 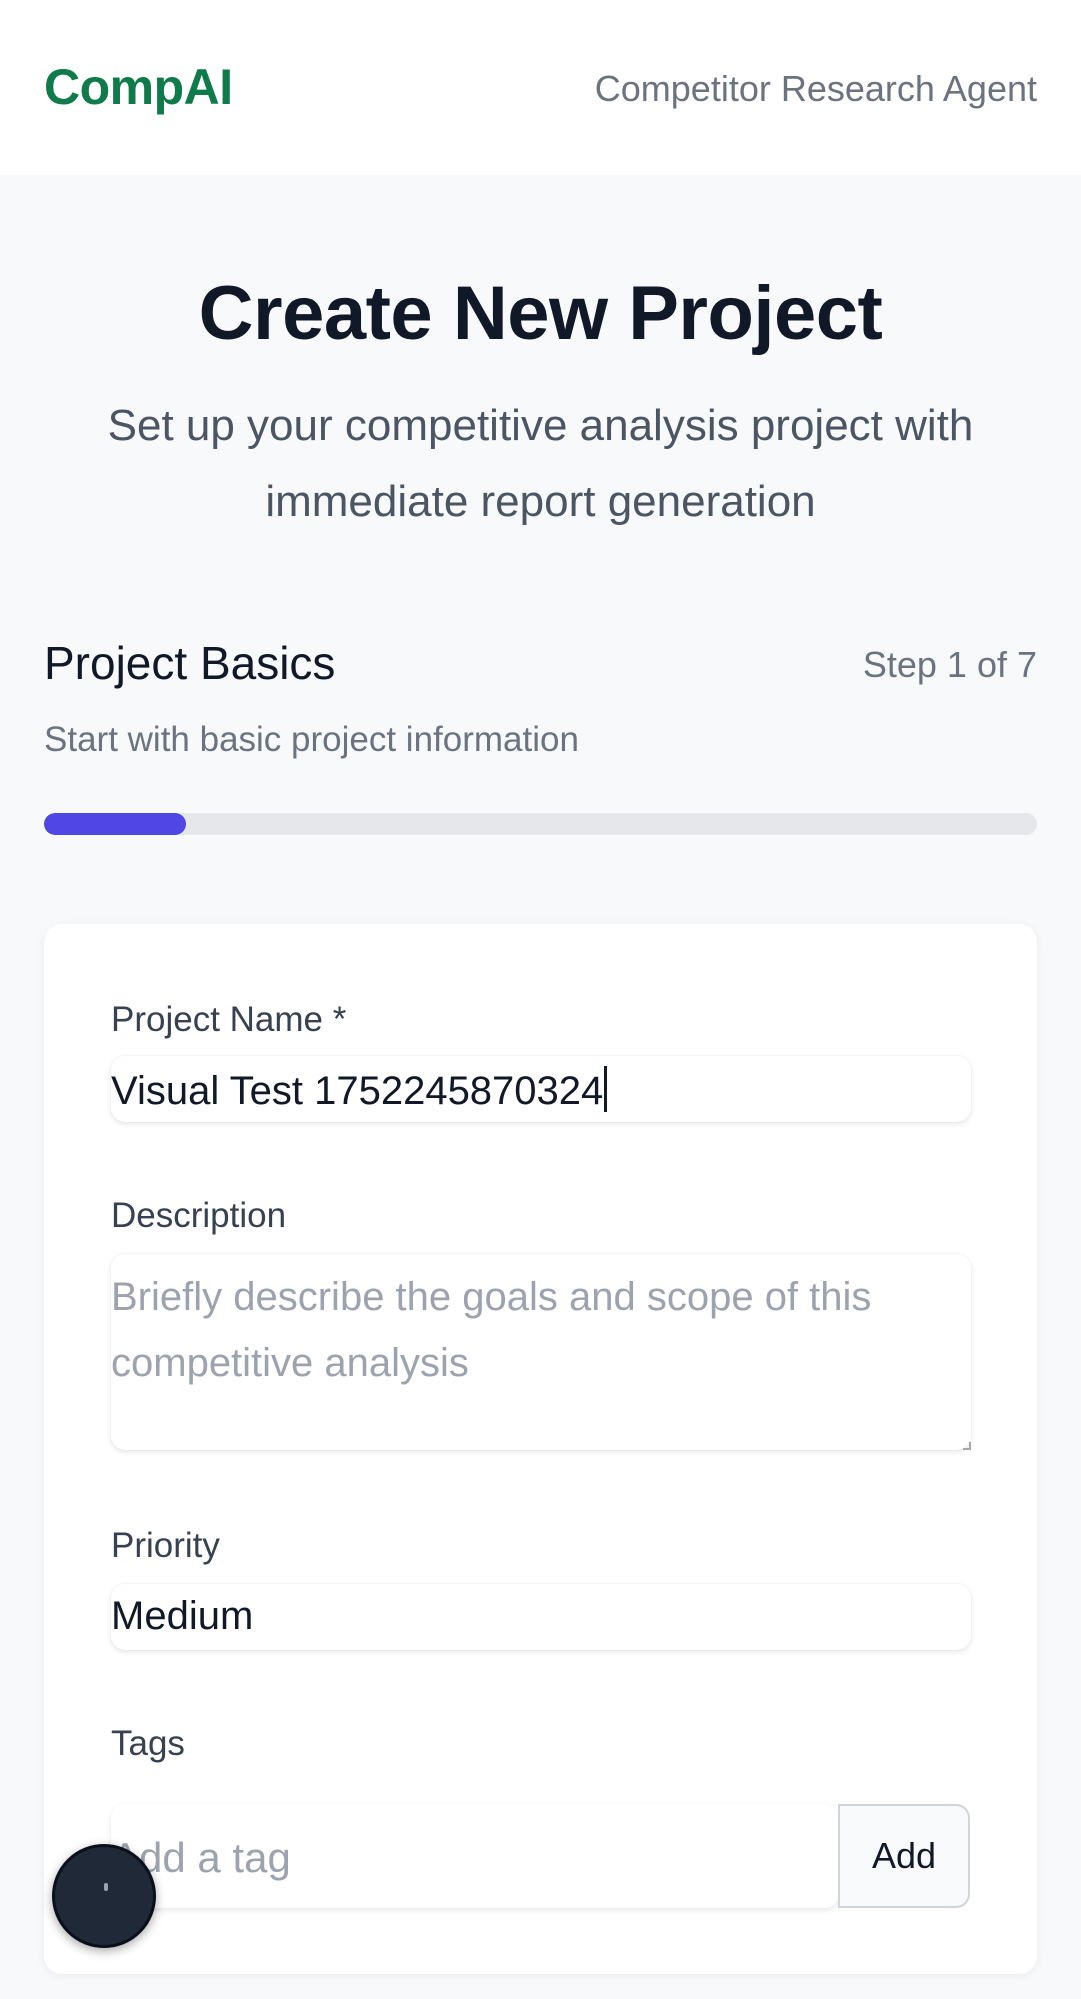 I want to click on step-progress-fill, so click(x=115, y=824).